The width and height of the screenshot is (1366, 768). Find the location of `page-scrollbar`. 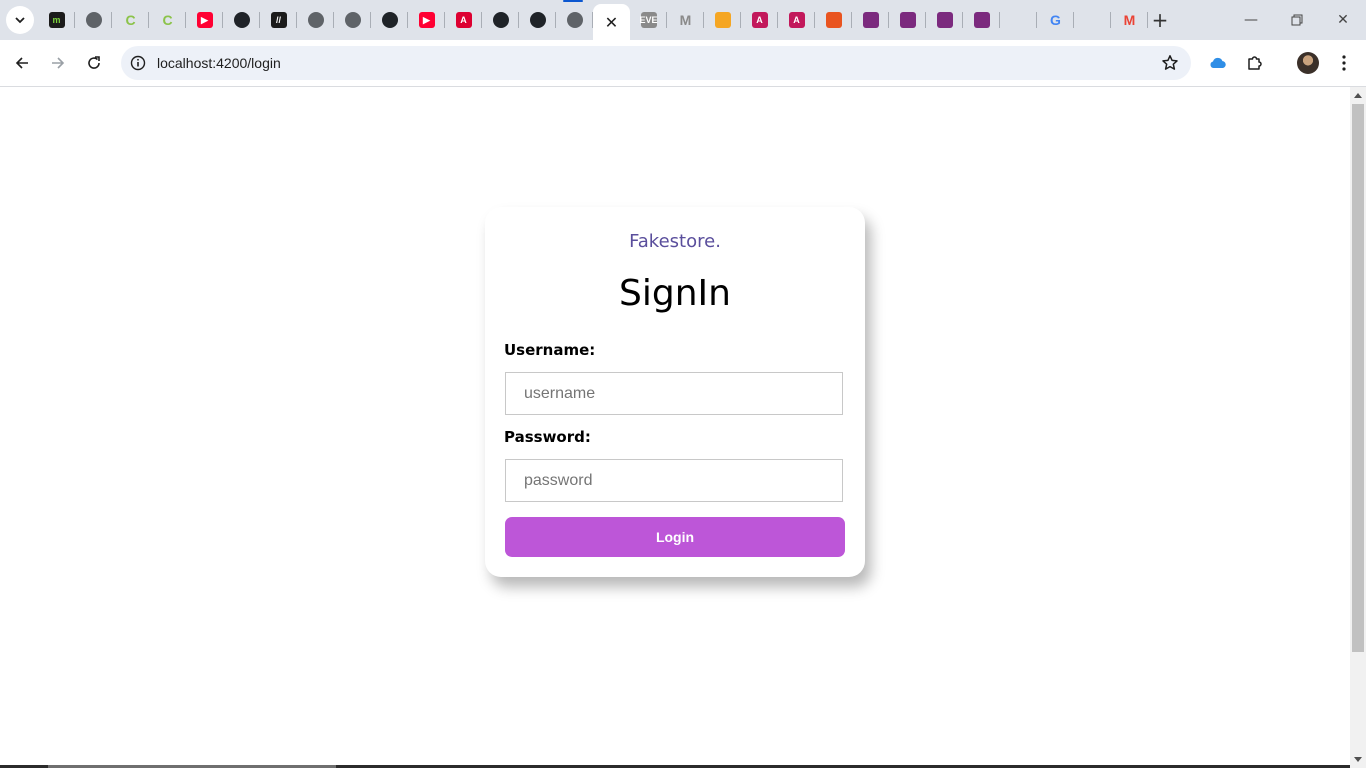

page-scrollbar is located at coordinates (1358, 427).